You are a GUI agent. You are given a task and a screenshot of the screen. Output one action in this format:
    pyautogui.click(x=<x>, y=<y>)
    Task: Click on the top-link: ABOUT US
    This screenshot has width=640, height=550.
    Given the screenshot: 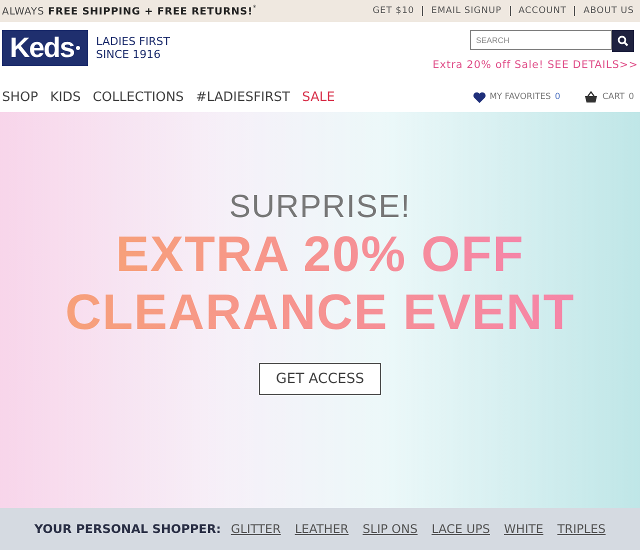 What is the action you would take?
    pyautogui.click(x=608, y=11)
    